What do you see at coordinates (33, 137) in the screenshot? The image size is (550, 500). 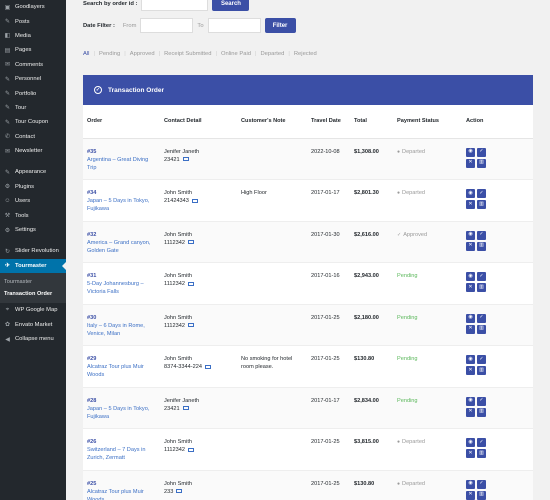 I see `sidebar-item-contact: ✆ Contact` at bounding box center [33, 137].